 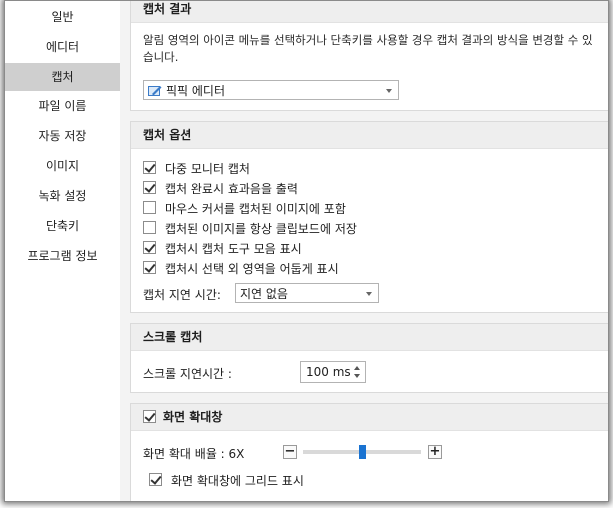 What do you see at coordinates (369, 12) in the screenshot?
I see `section-title: 캡처 결과` at bounding box center [369, 12].